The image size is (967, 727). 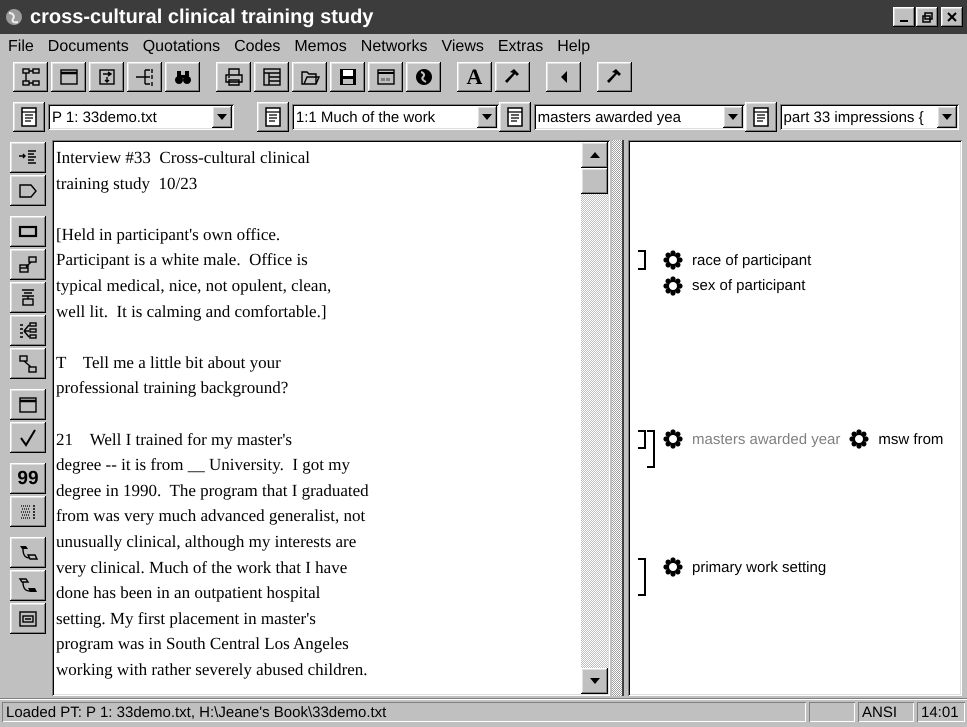 I want to click on panel-icon, so click(x=386, y=77).